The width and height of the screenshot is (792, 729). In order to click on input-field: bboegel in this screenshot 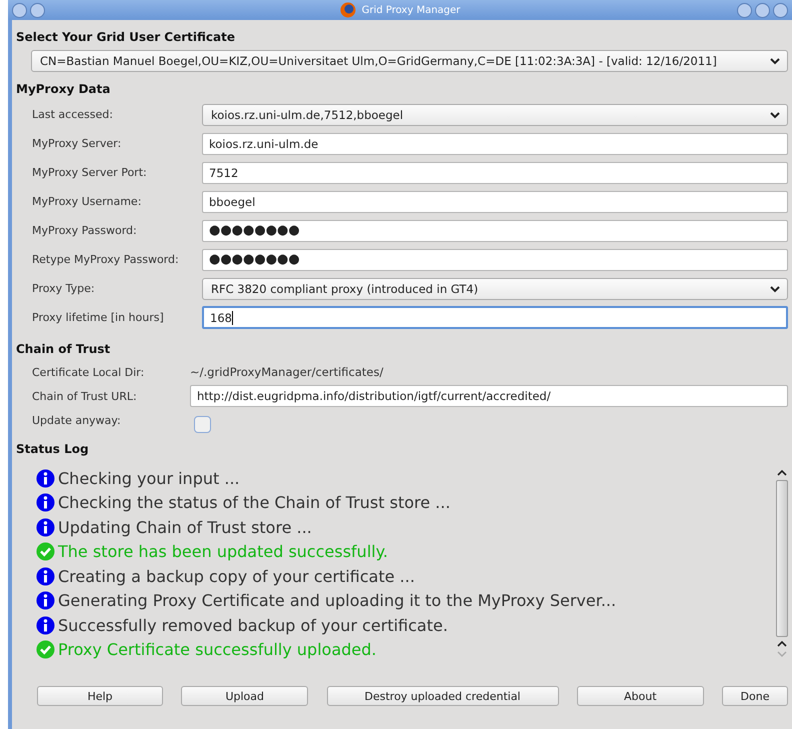, I will do `click(495, 201)`.